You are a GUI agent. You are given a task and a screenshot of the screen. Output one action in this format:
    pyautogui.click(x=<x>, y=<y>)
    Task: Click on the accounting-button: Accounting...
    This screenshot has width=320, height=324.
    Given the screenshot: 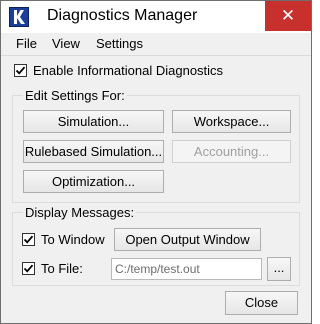 What is the action you would take?
    pyautogui.click(x=231, y=151)
    